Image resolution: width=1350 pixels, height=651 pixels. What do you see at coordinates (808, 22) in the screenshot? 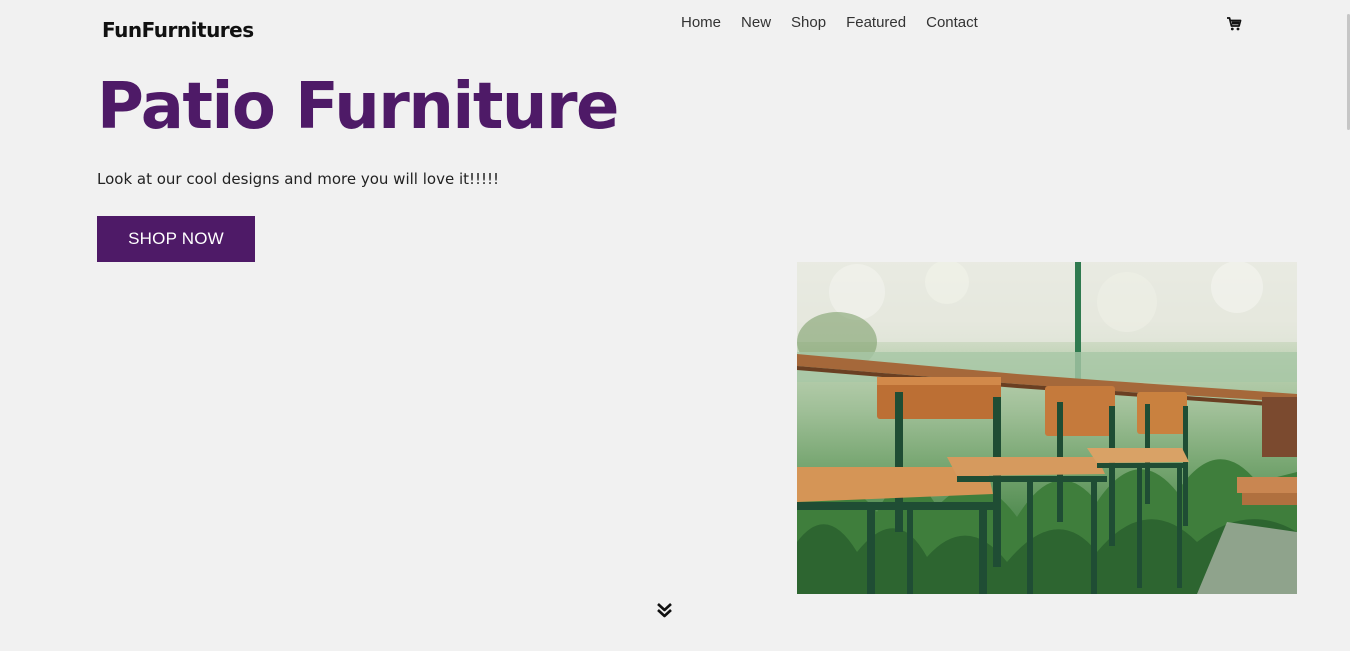
I see `nav-item-shop: Shop` at bounding box center [808, 22].